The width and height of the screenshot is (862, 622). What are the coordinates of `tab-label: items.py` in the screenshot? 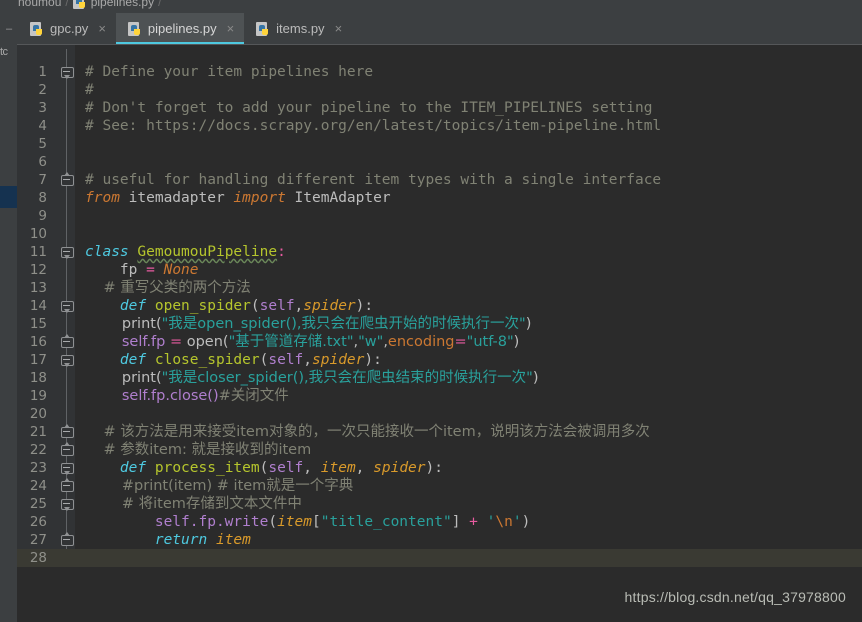 It's located at (300, 28).